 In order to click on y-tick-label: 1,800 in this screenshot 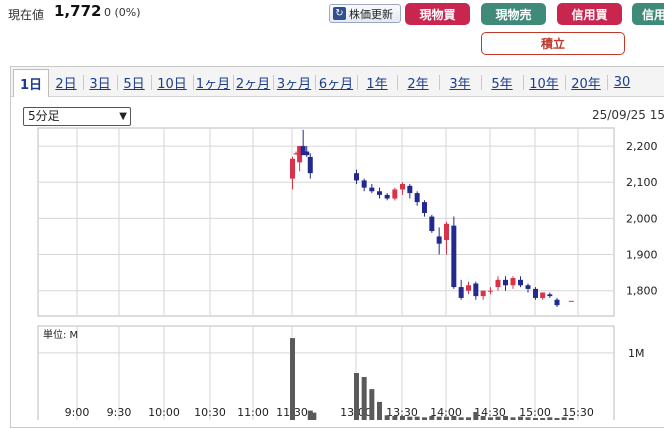, I will do `click(642, 291)`.